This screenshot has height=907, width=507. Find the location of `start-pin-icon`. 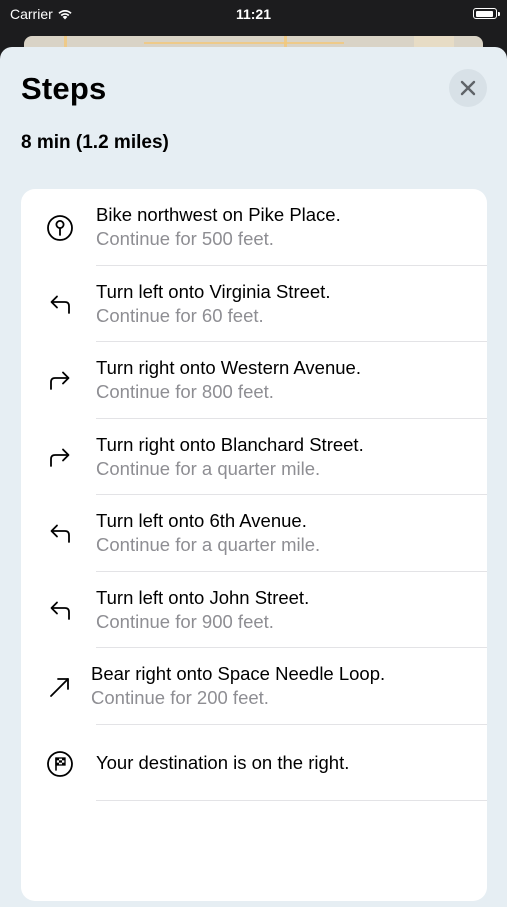

start-pin-icon is located at coordinates (60, 228).